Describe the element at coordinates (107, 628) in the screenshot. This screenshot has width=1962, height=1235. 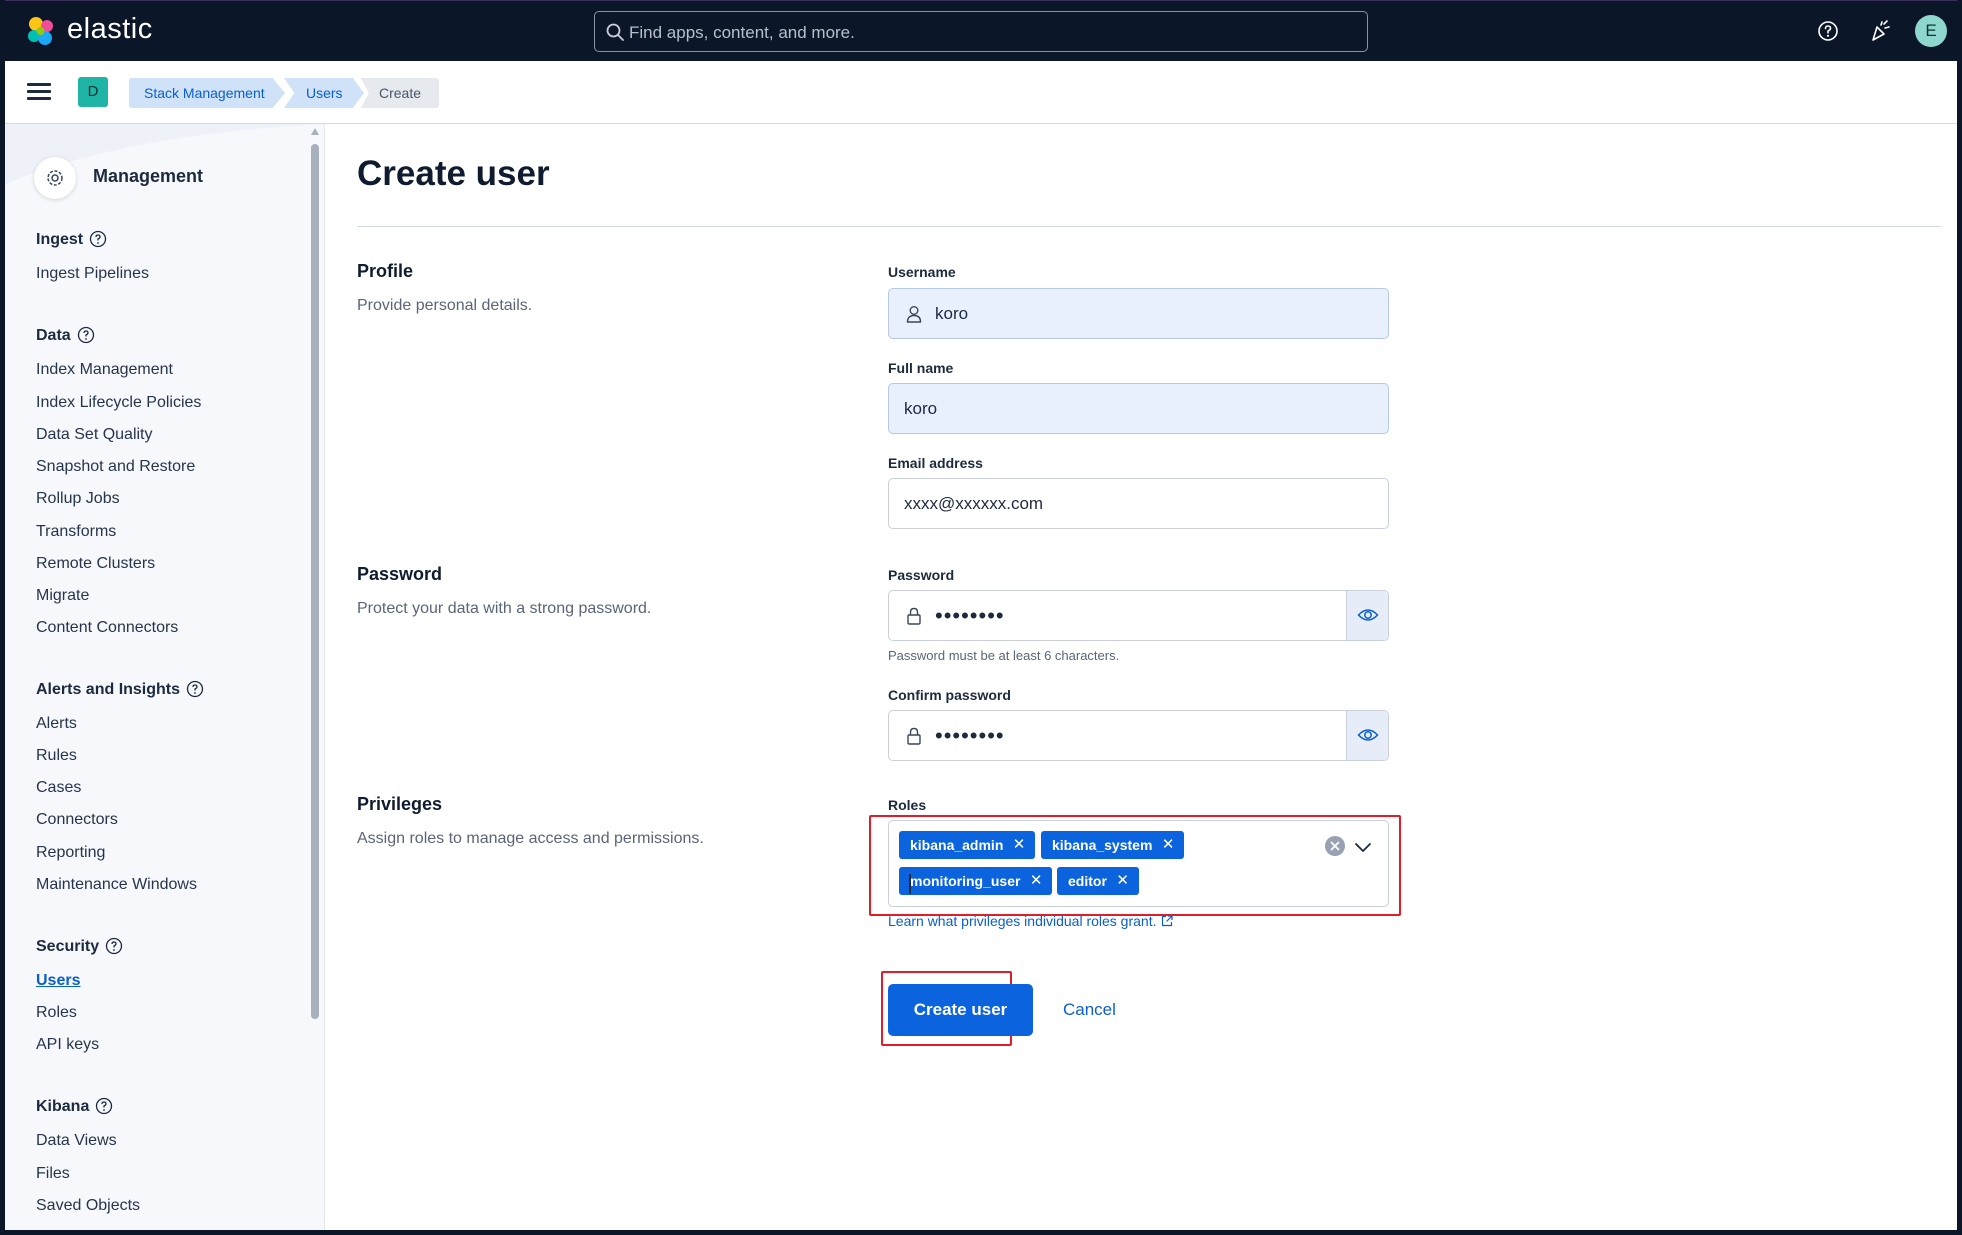
I see `sidebar-item-content-connectors: Content Connectors` at that location.